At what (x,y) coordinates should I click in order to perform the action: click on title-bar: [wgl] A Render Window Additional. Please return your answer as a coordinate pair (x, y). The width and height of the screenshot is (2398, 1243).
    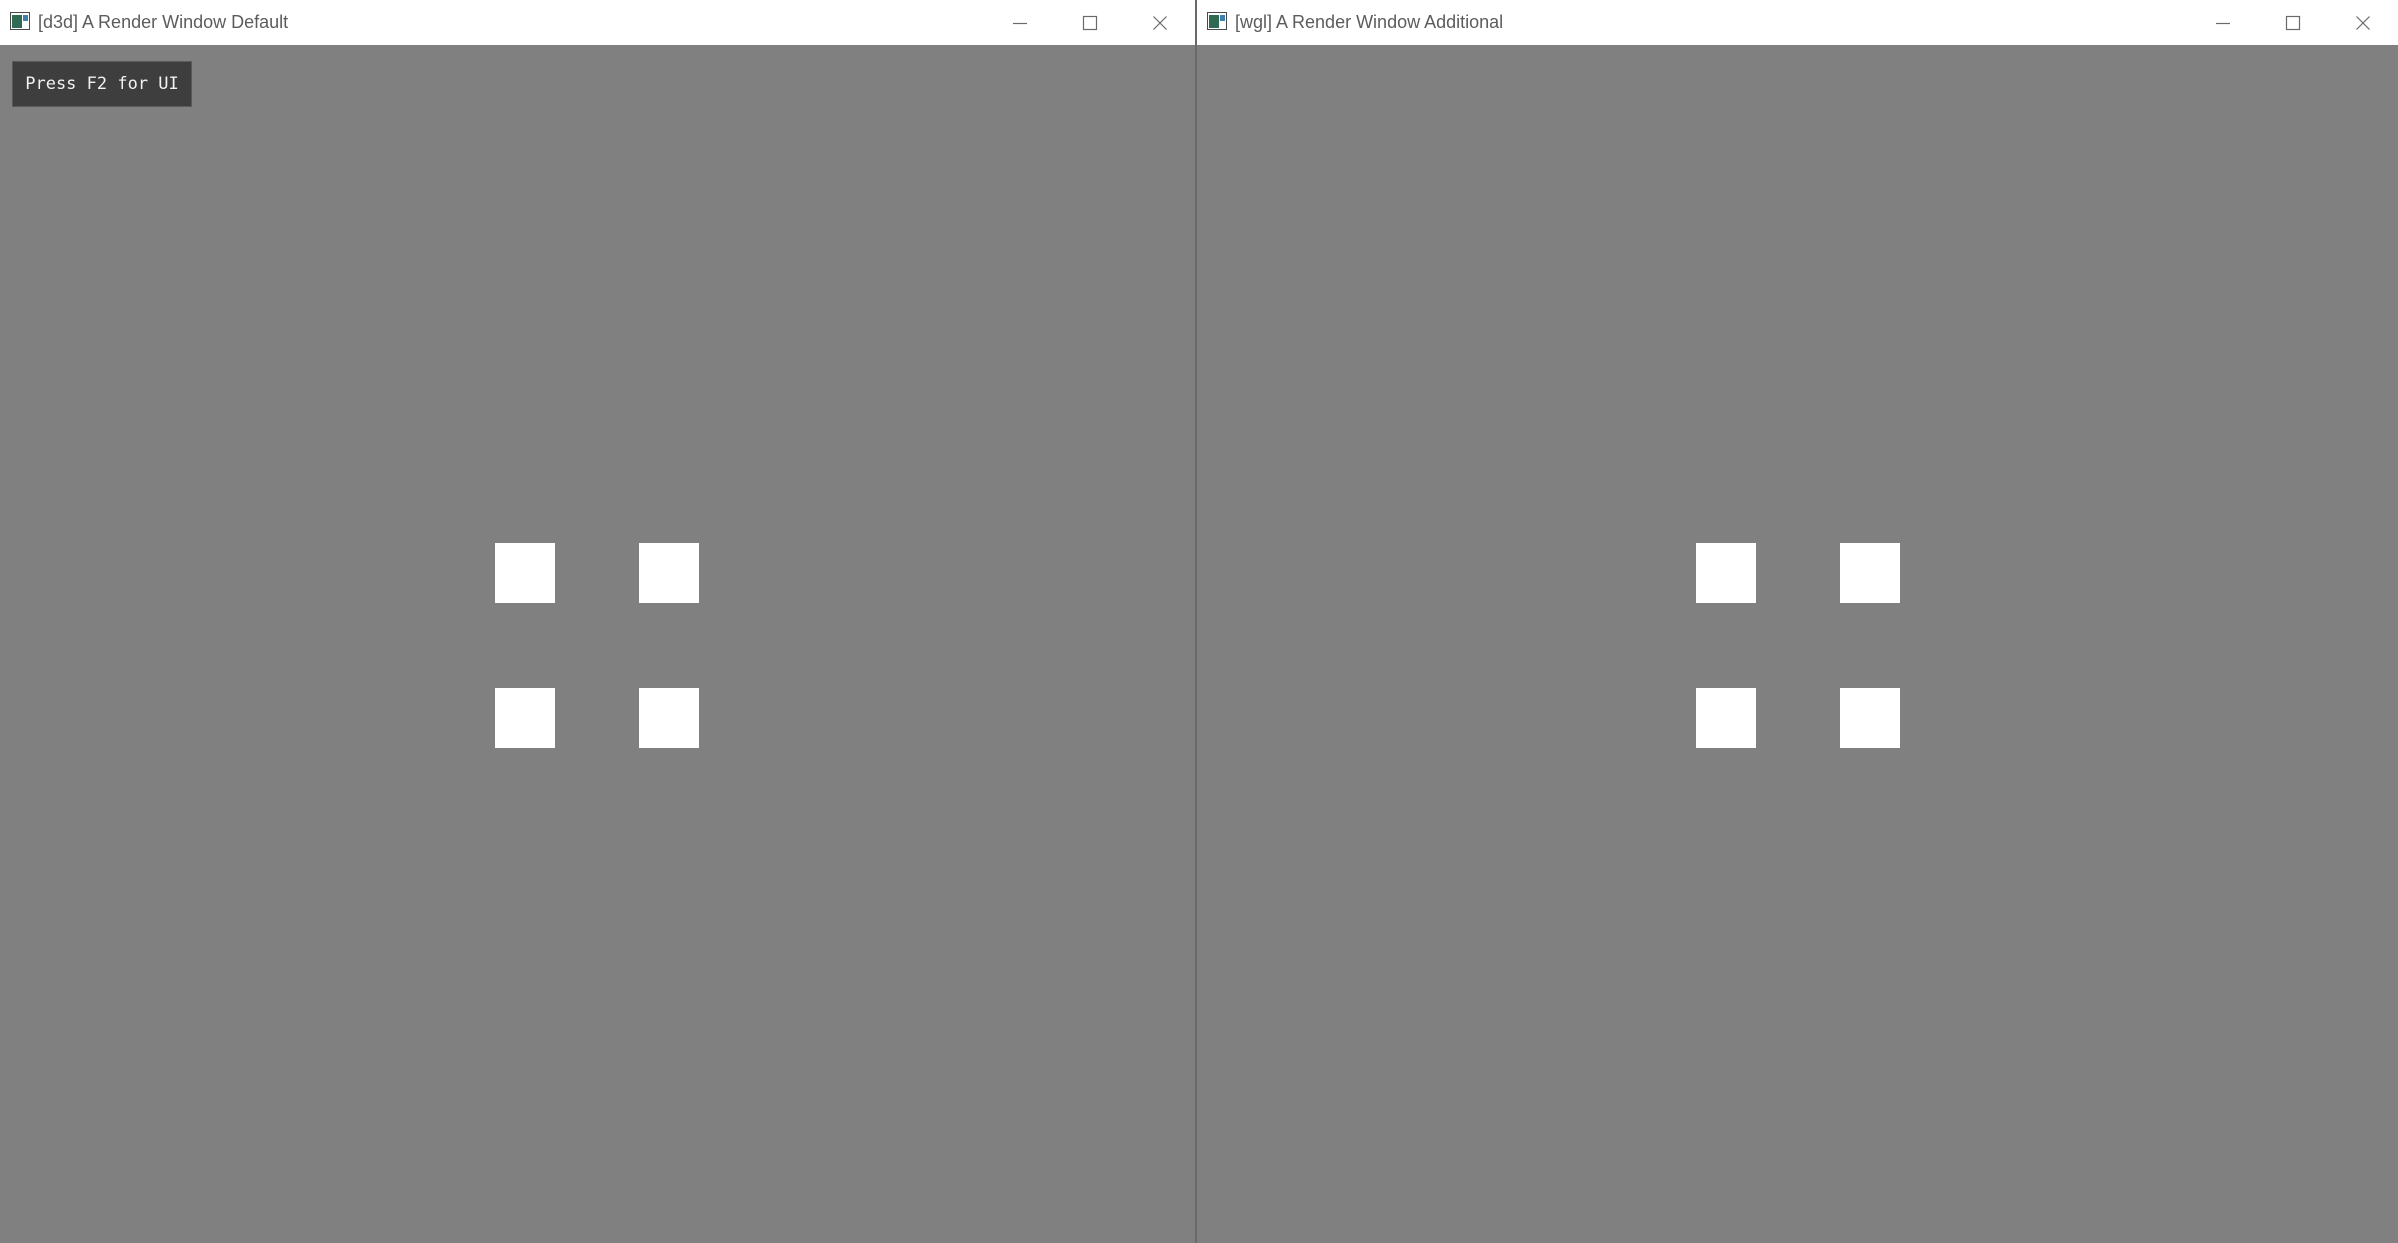
    Looking at the image, I should click on (1797, 22).